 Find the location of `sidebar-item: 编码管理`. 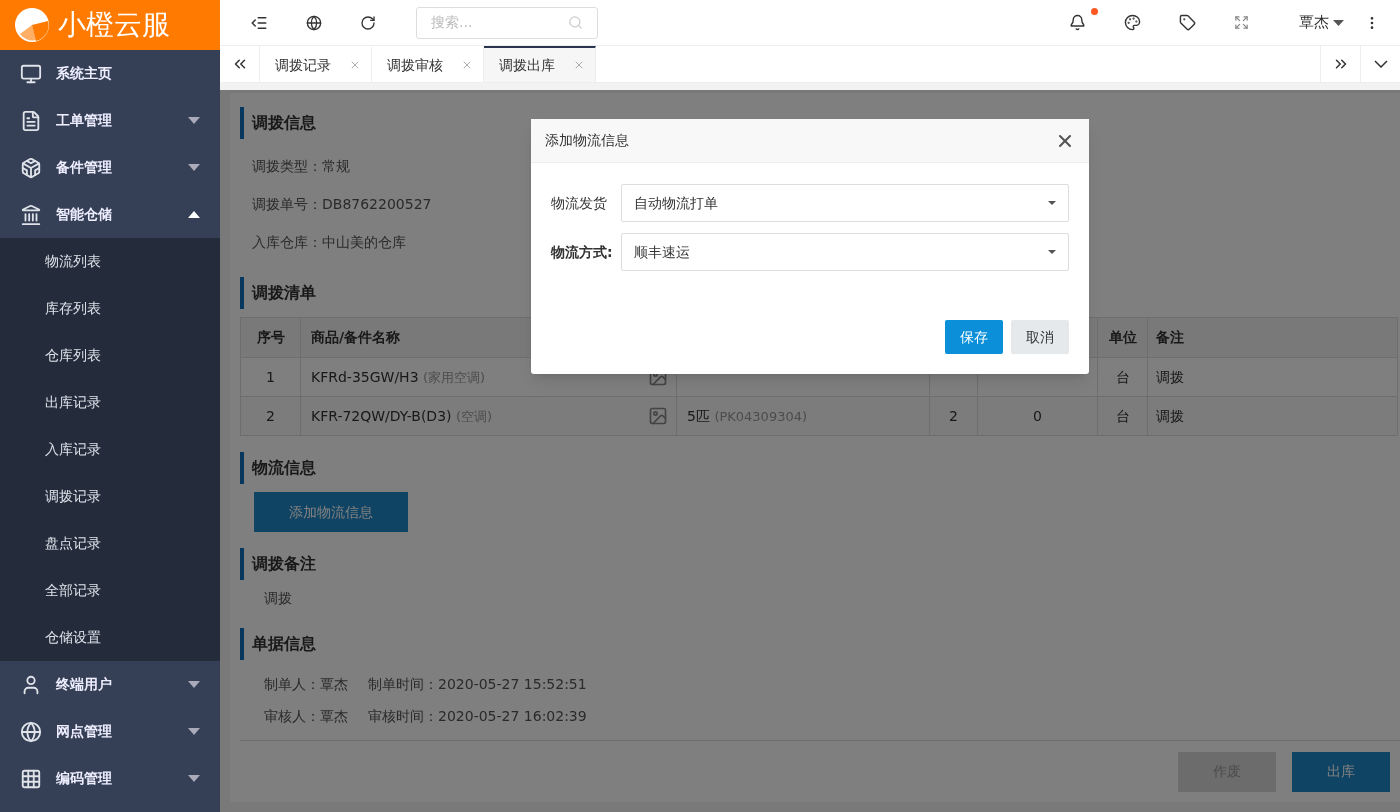

sidebar-item: 编码管理 is located at coordinates (110, 778).